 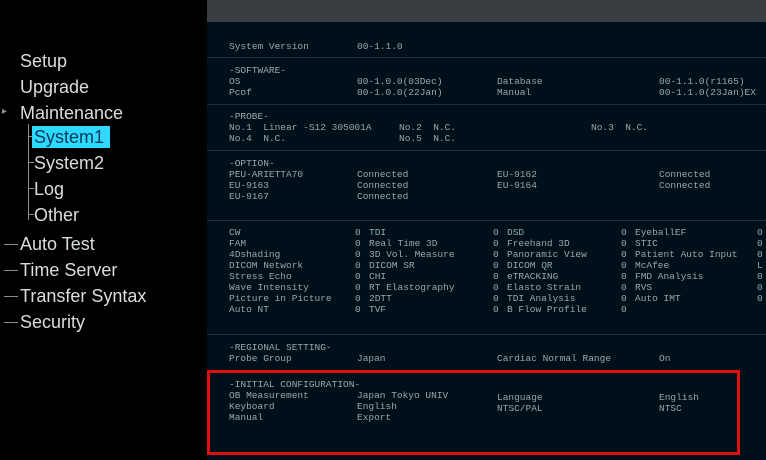 What do you see at coordinates (266, 265) in the screenshot?
I see `feature-label: DICOM Network` at bounding box center [266, 265].